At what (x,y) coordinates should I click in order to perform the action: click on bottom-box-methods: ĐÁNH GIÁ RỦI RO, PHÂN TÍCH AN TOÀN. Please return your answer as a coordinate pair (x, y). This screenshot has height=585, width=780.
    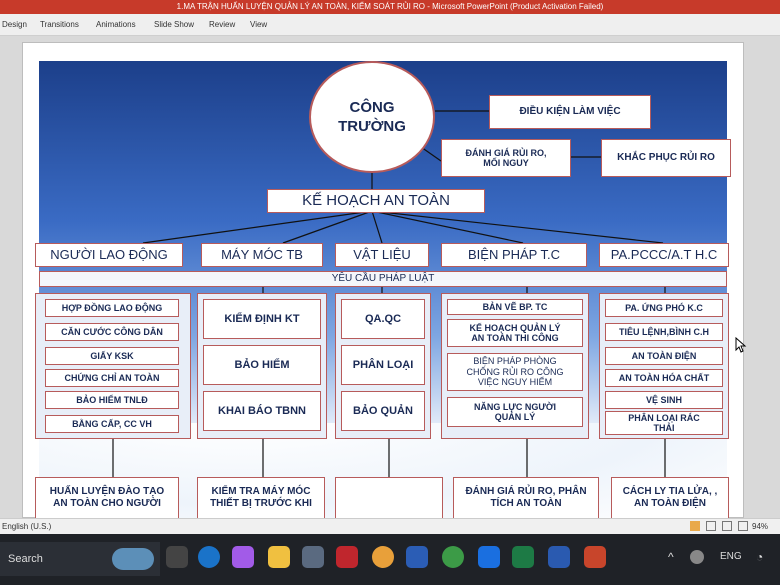
    Looking at the image, I should click on (526, 498).